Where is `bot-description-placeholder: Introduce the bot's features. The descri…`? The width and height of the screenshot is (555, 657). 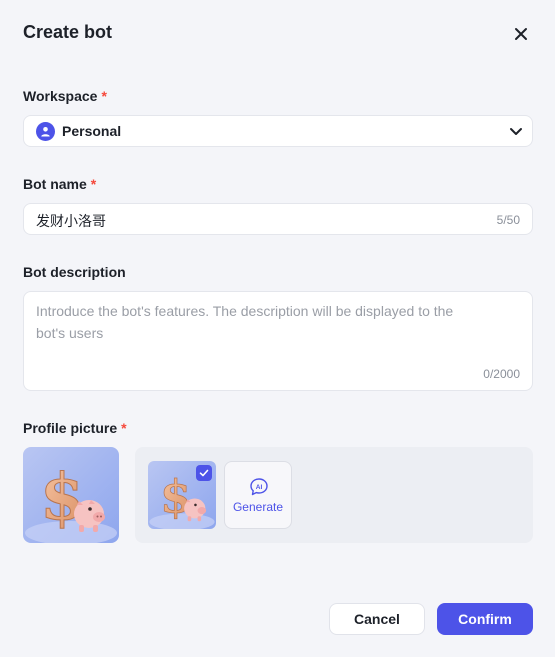
bot-description-placeholder: Introduce the bot's features. The descri… is located at coordinates (245, 322).